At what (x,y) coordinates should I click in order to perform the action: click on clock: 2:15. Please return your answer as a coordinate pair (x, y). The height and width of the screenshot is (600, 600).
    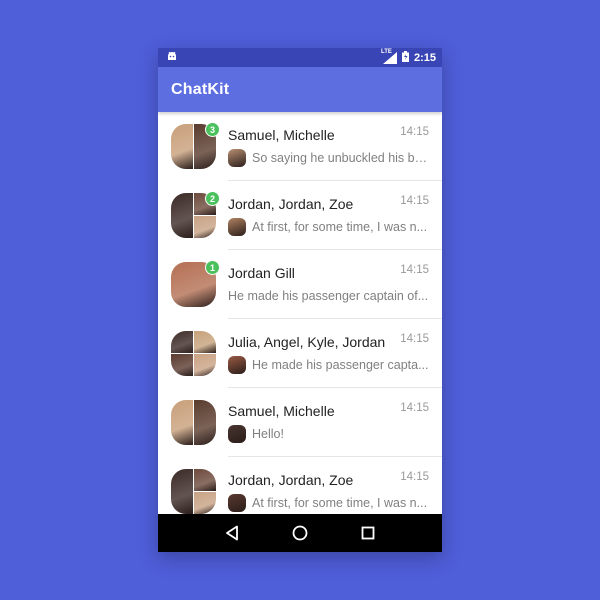
    Looking at the image, I should click on (424, 57).